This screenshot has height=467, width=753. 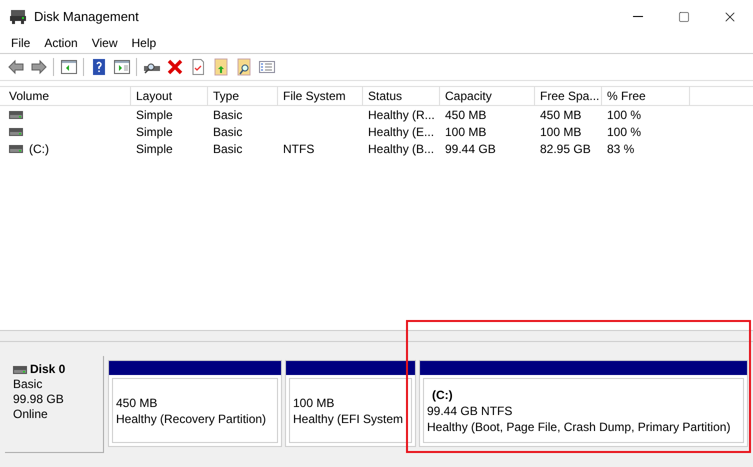 What do you see at coordinates (67, 96) in the screenshot?
I see `column-header: Volume` at bounding box center [67, 96].